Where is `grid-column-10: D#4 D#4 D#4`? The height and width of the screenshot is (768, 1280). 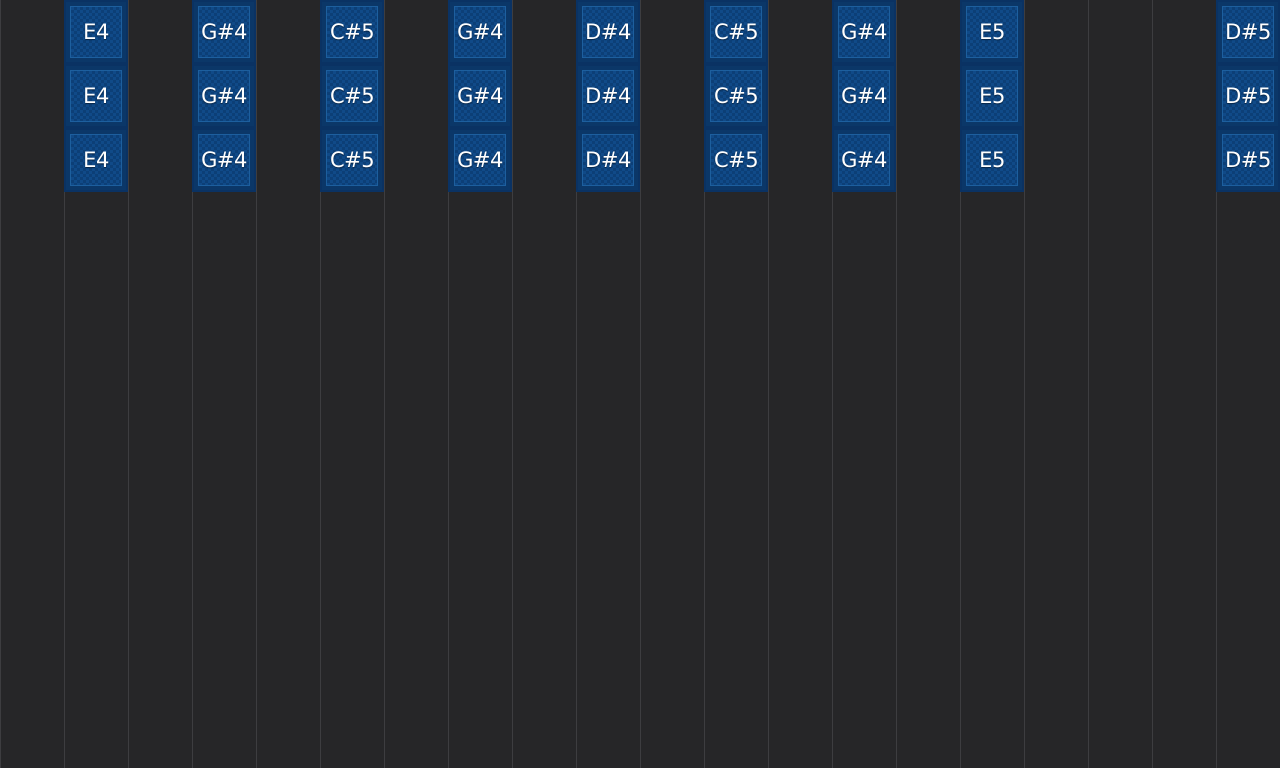 grid-column-10: D#4 D#4 D#4 is located at coordinates (608, 384).